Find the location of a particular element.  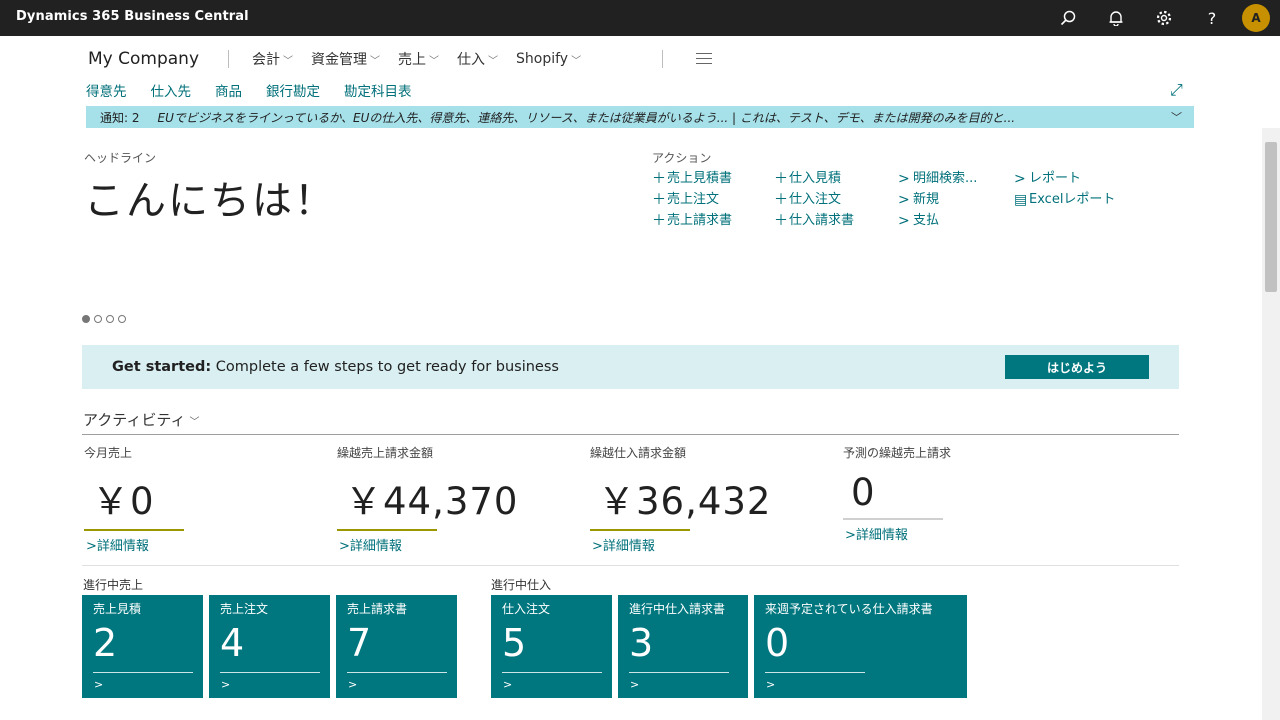

action-label: 売上見積書 is located at coordinates (700, 178).